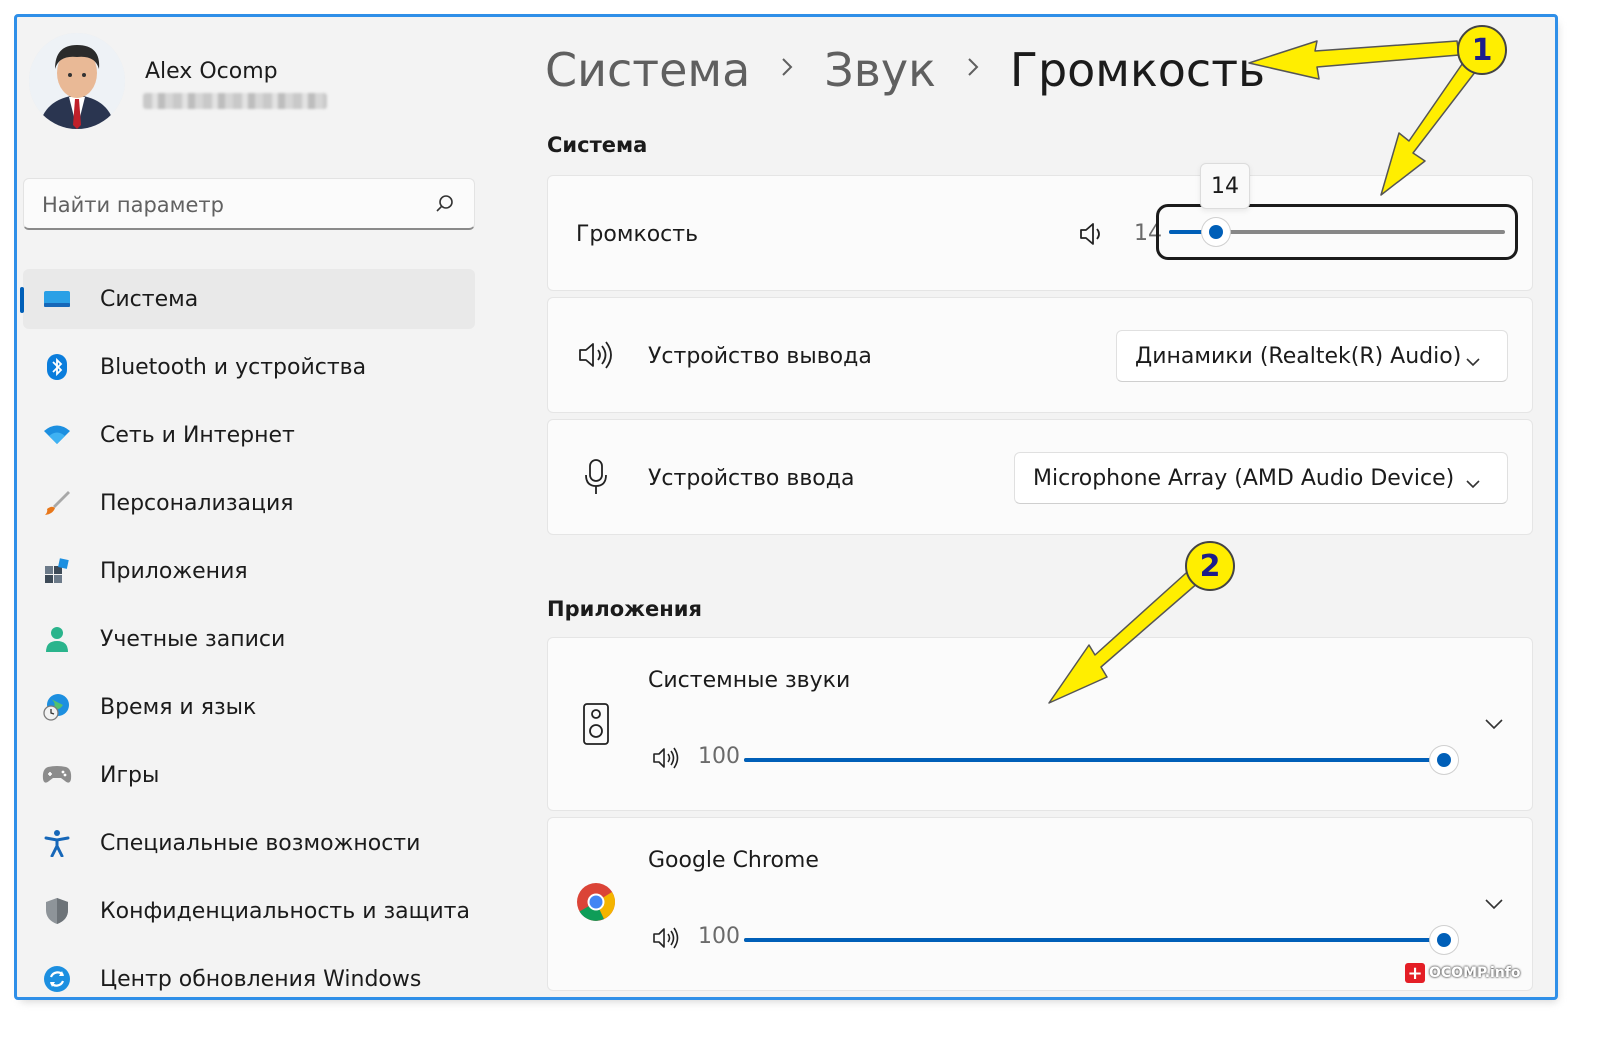  Describe the element at coordinates (1475, 973) in the screenshot. I see `watermark-text: OCOMP.info` at that location.